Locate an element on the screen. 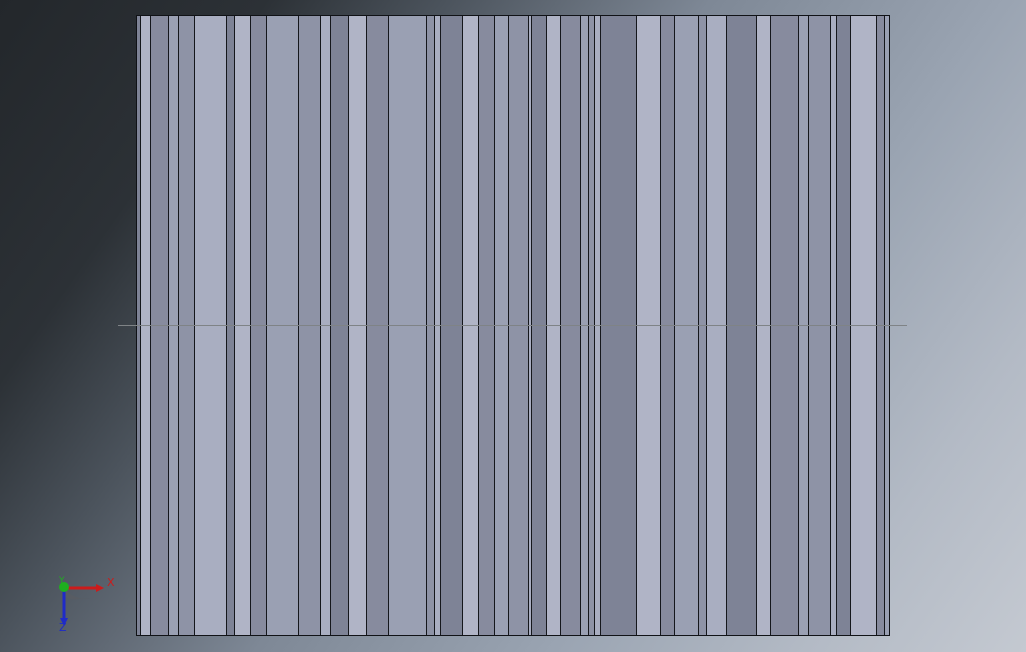 The width and height of the screenshot is (1026, 652). triad-x-label: X is located at coordinates (111, 582).